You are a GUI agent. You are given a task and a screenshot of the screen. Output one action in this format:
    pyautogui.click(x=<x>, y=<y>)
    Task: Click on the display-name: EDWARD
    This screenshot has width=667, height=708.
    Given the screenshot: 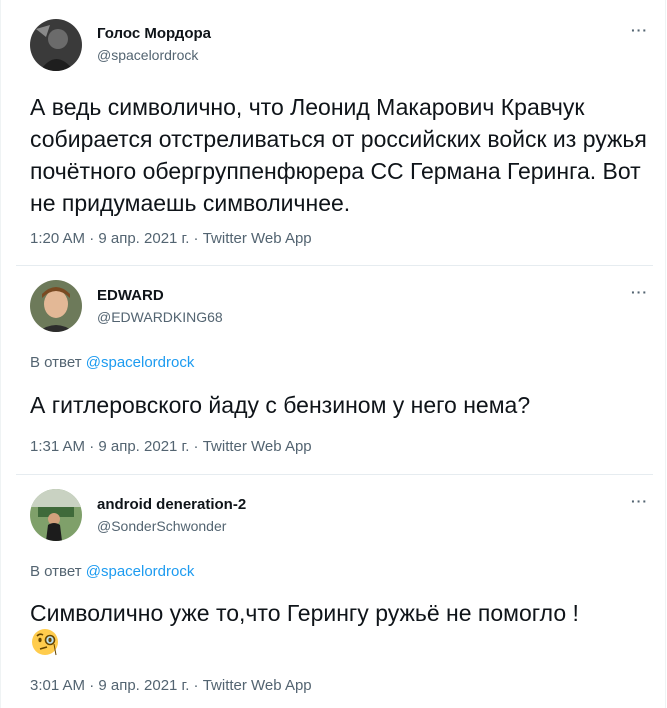 What is the action you would take?
    pyautogui.click(x=130, y=295)
    